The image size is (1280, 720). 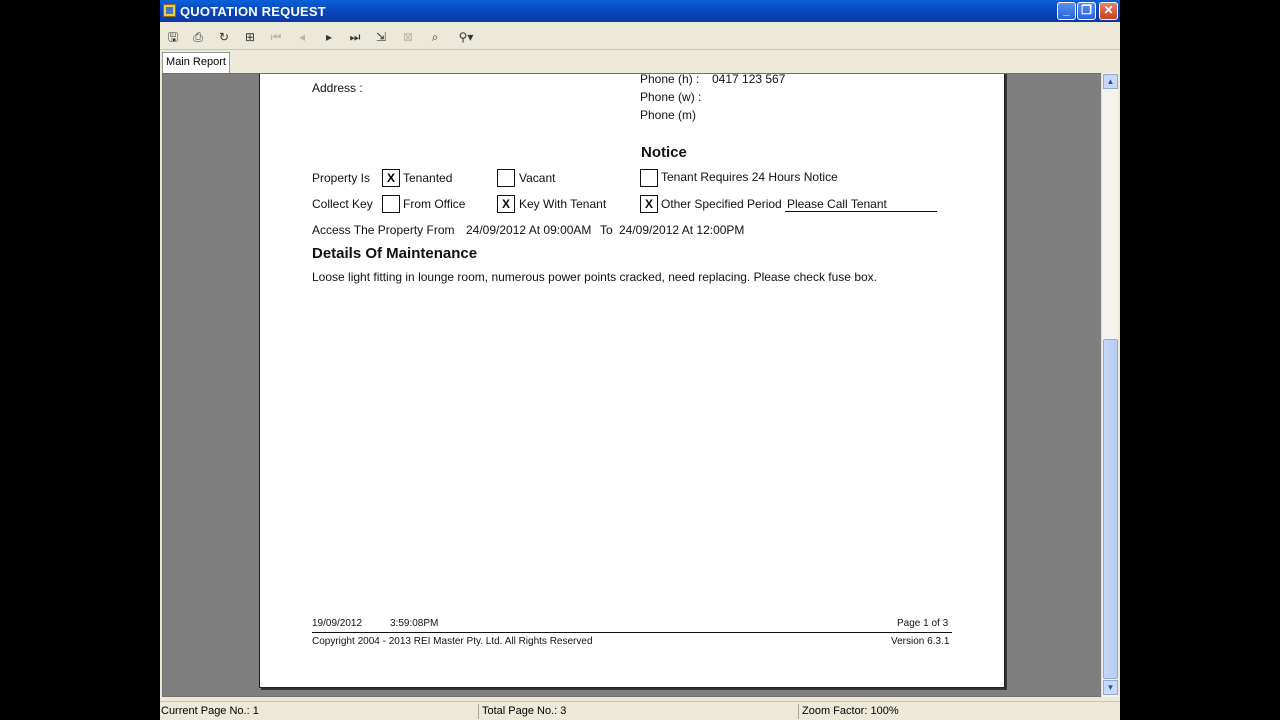 I want to click on phone-h-value: 0417 123 567, so click(x=749, y=79).